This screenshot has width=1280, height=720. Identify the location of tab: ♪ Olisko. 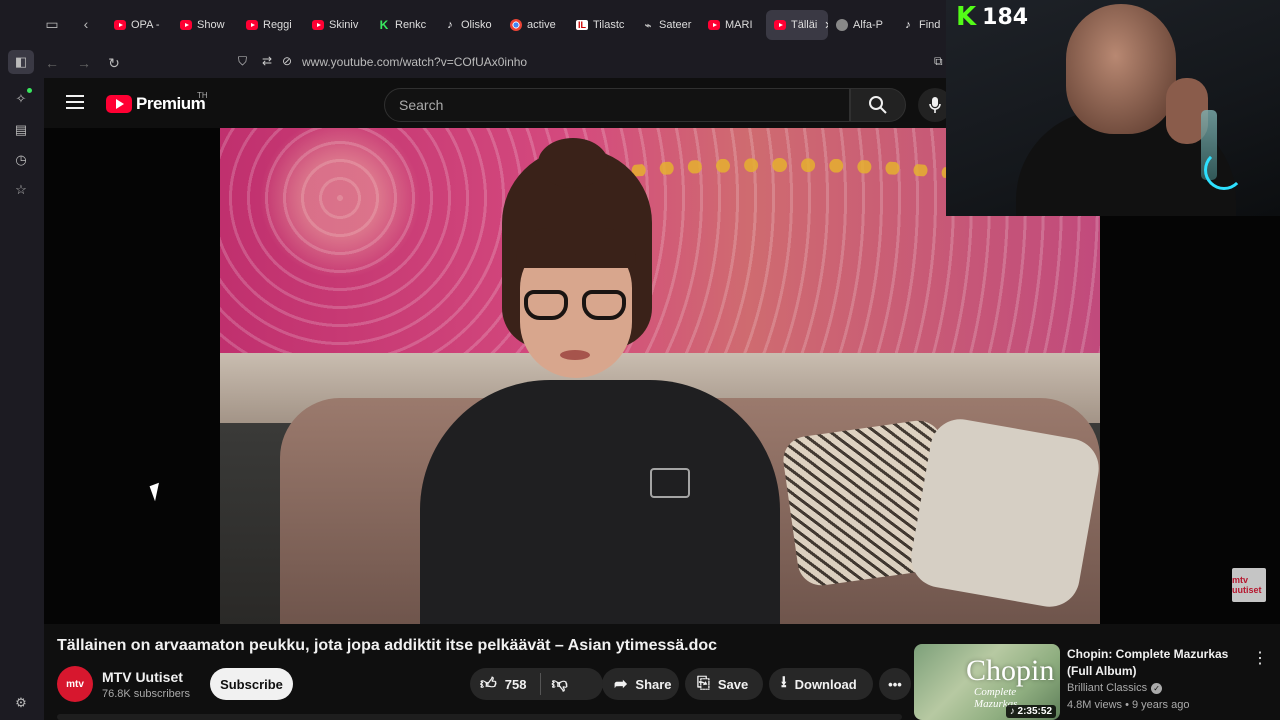
(469, 25).